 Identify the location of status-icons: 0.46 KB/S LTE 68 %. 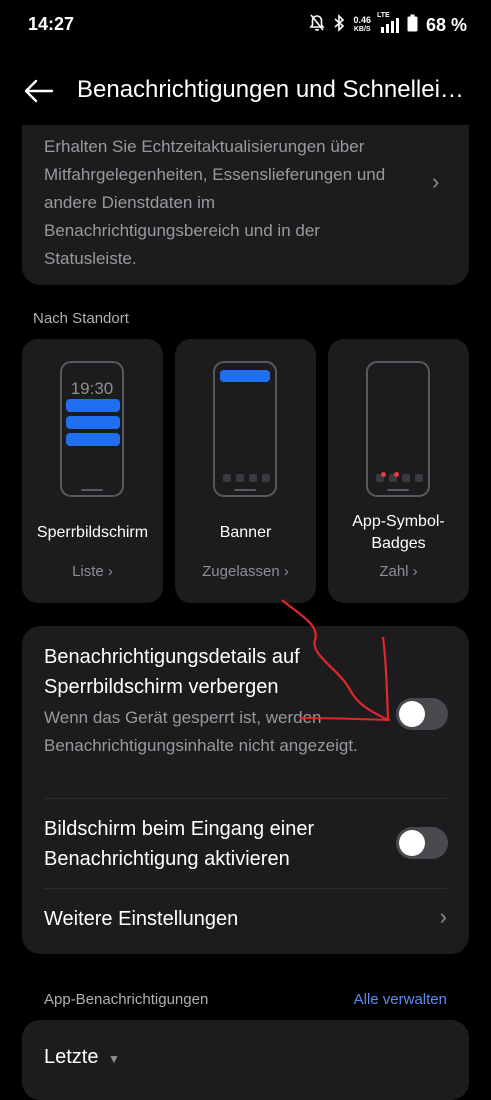
(388, 24).